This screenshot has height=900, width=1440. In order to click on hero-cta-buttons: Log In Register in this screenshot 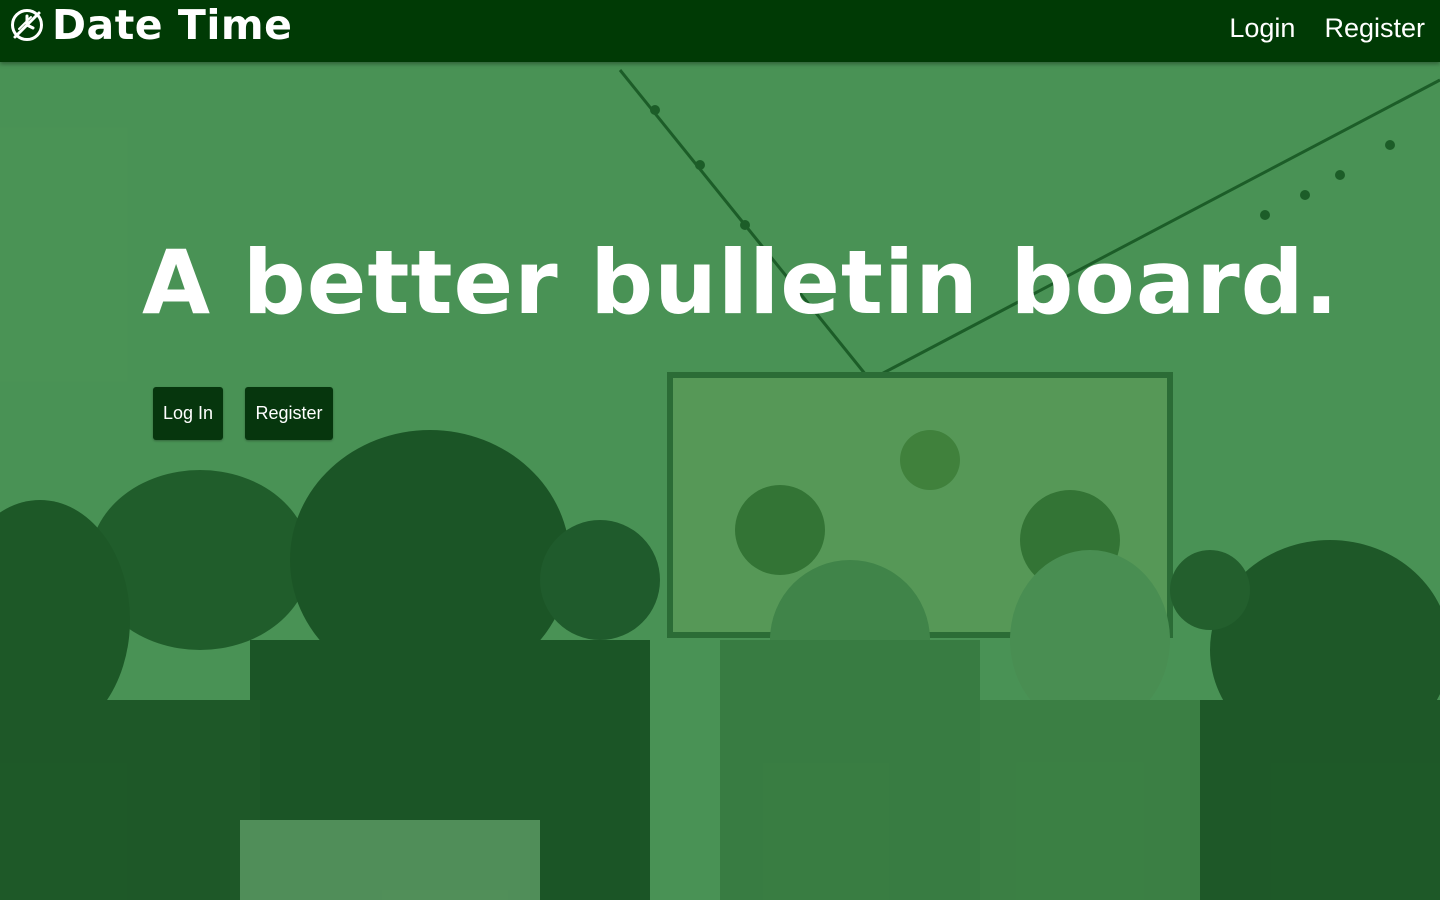, I will do `click(243, 413)`.